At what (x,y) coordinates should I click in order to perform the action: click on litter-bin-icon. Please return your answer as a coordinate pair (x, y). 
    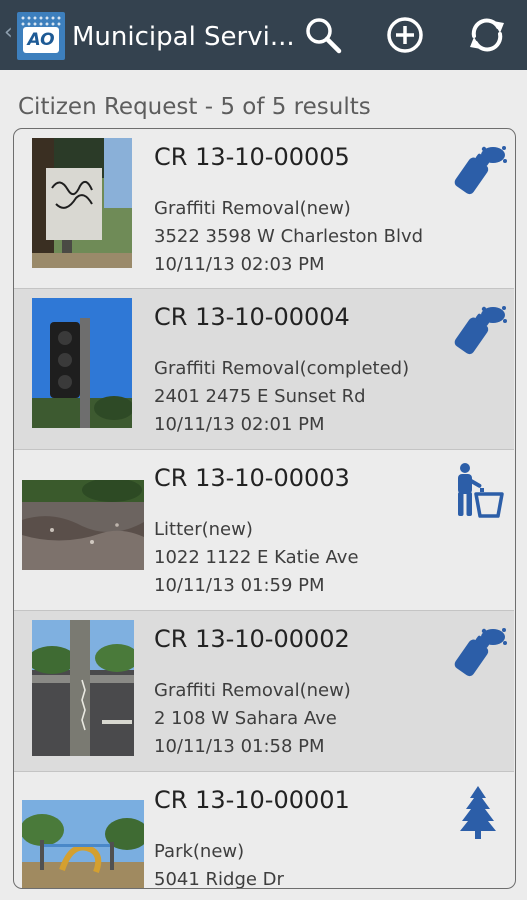
    Looking at the image, I should click on (478, 490).